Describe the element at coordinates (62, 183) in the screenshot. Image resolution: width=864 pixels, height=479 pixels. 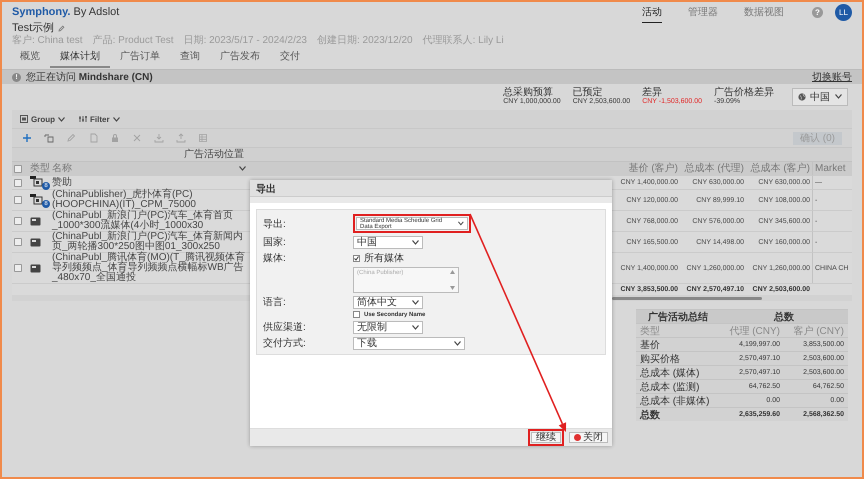
I see `placement-name: 赞助` at that location.